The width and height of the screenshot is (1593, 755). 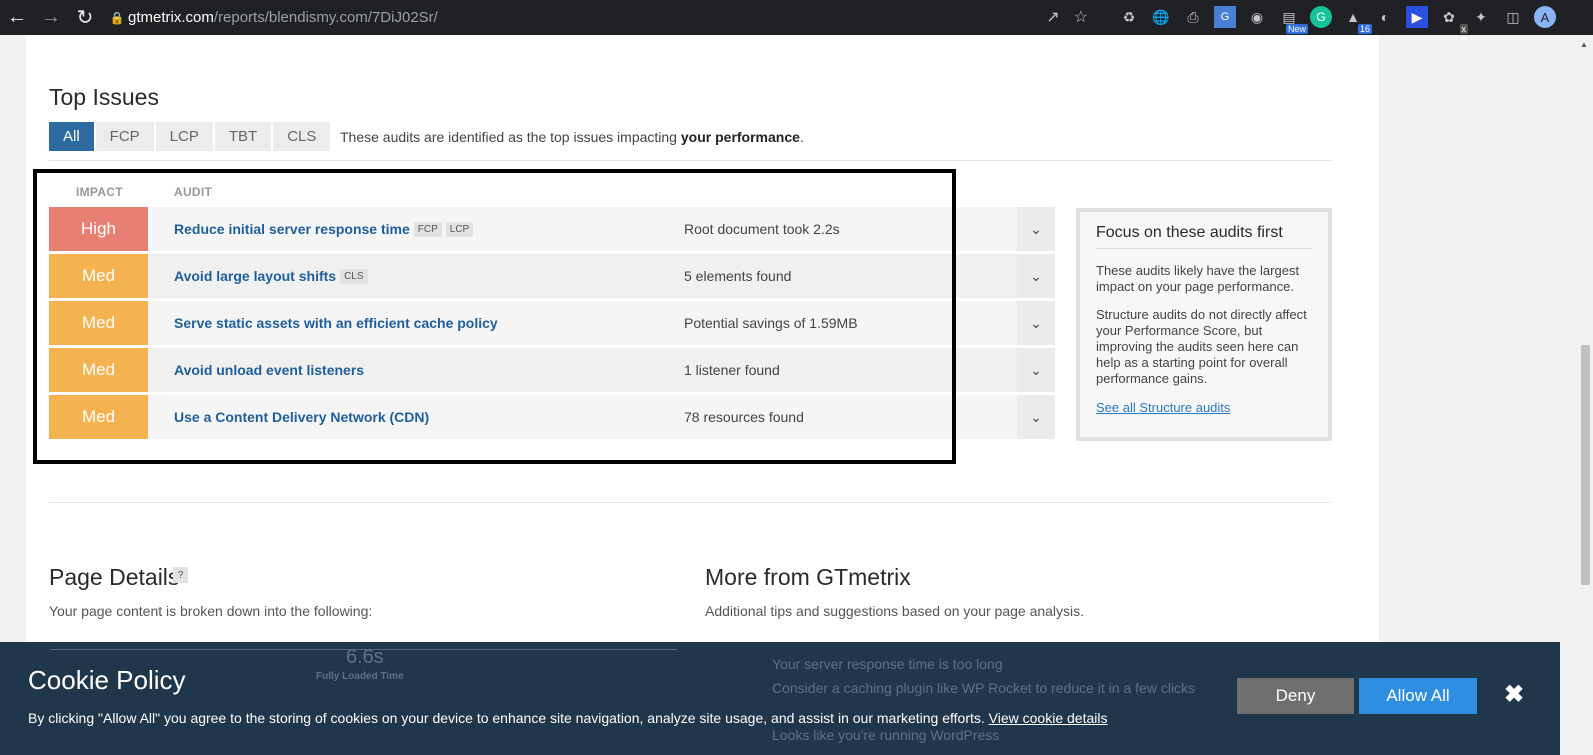 What do you see at coordinates (886, 735) in the screenshot?
I see `obscured-tip: Looks like you're running WordPress` at bounding box center [886, 735].